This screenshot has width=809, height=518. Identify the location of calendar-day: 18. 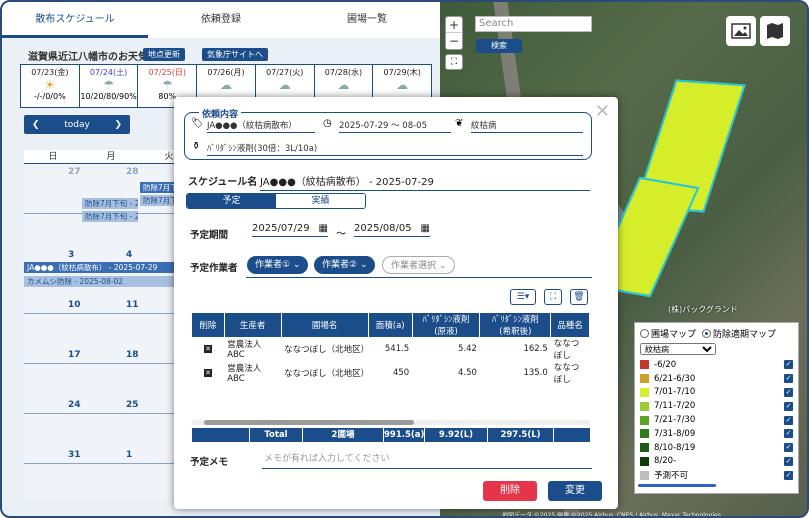
(132, 355).